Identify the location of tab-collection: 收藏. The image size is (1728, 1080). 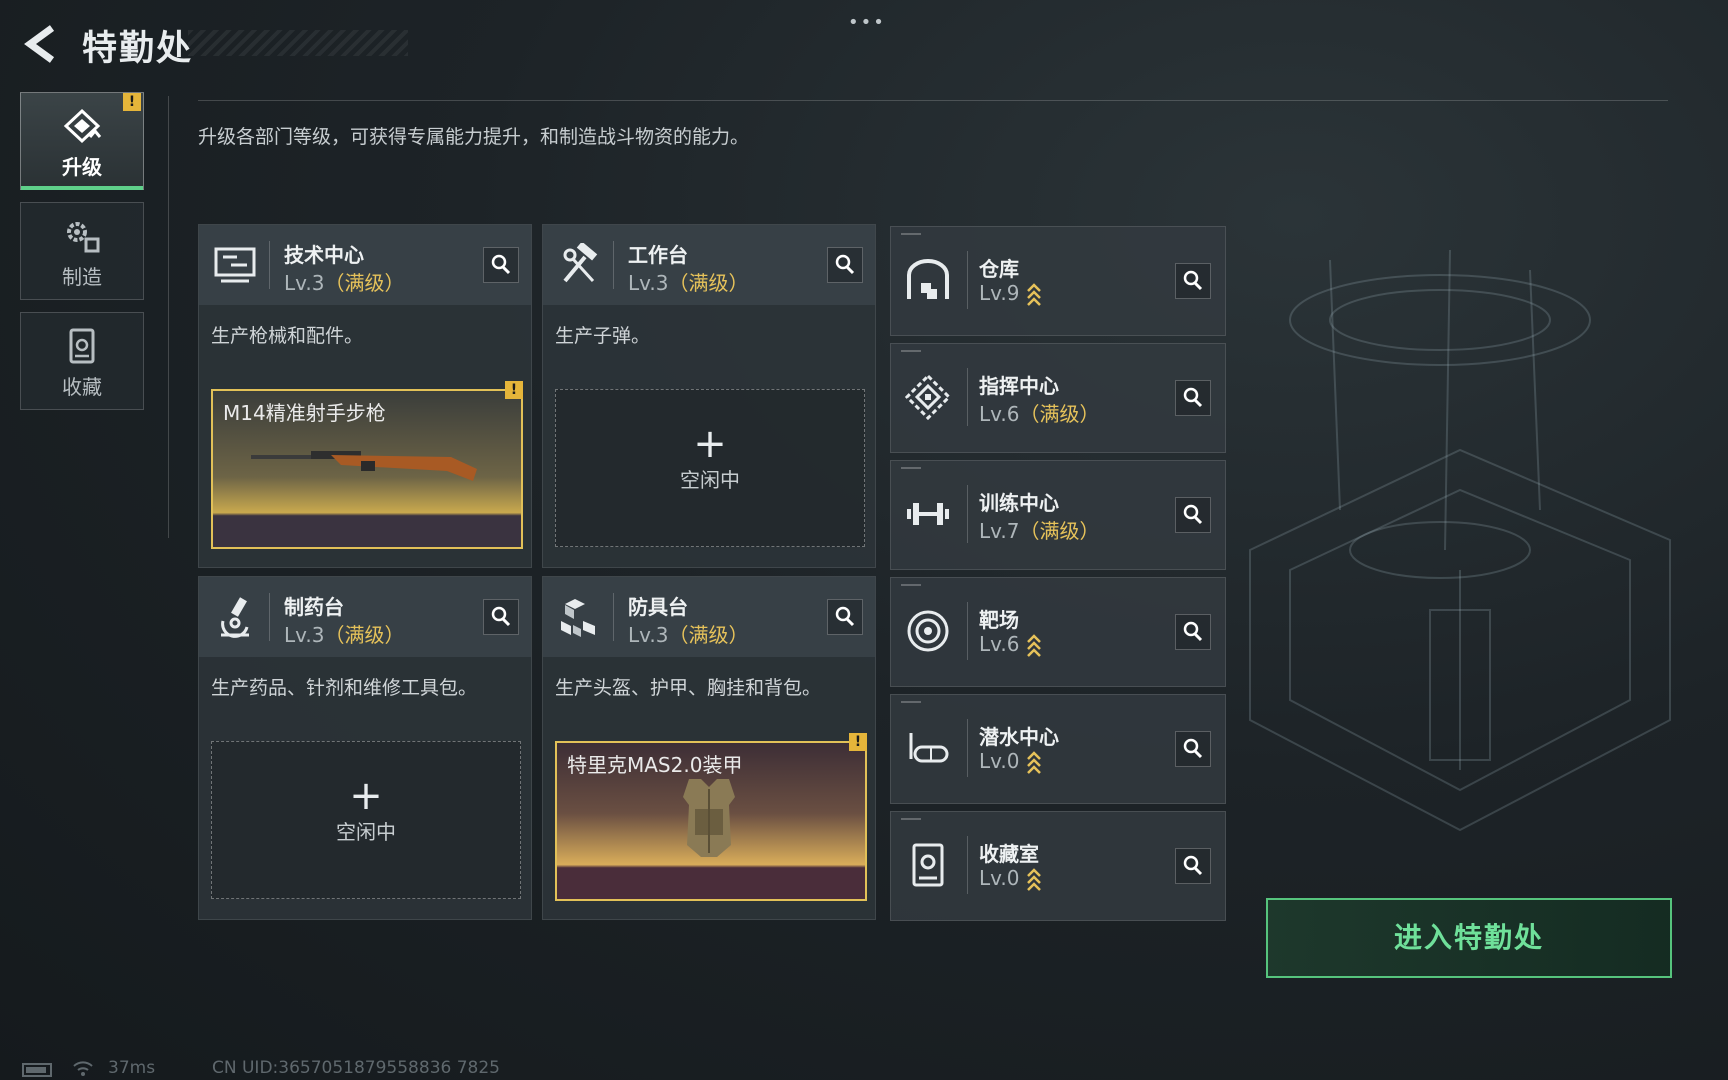
(82, 361).